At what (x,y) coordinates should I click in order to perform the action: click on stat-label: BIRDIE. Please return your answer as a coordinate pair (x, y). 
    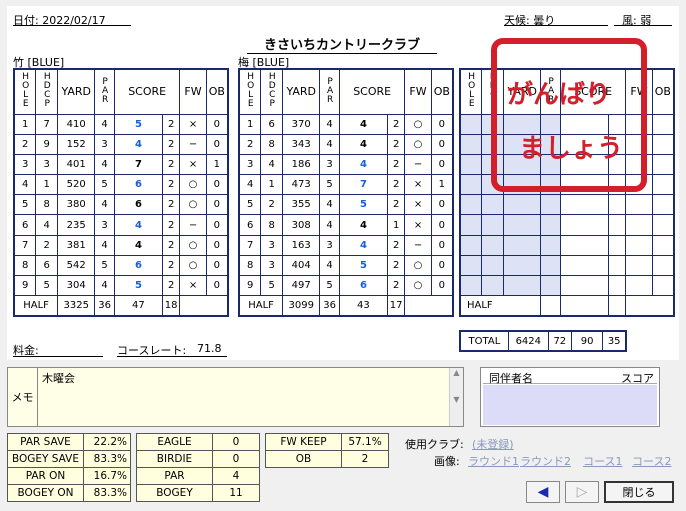
    Looking at the image, I should click on (174, 459).